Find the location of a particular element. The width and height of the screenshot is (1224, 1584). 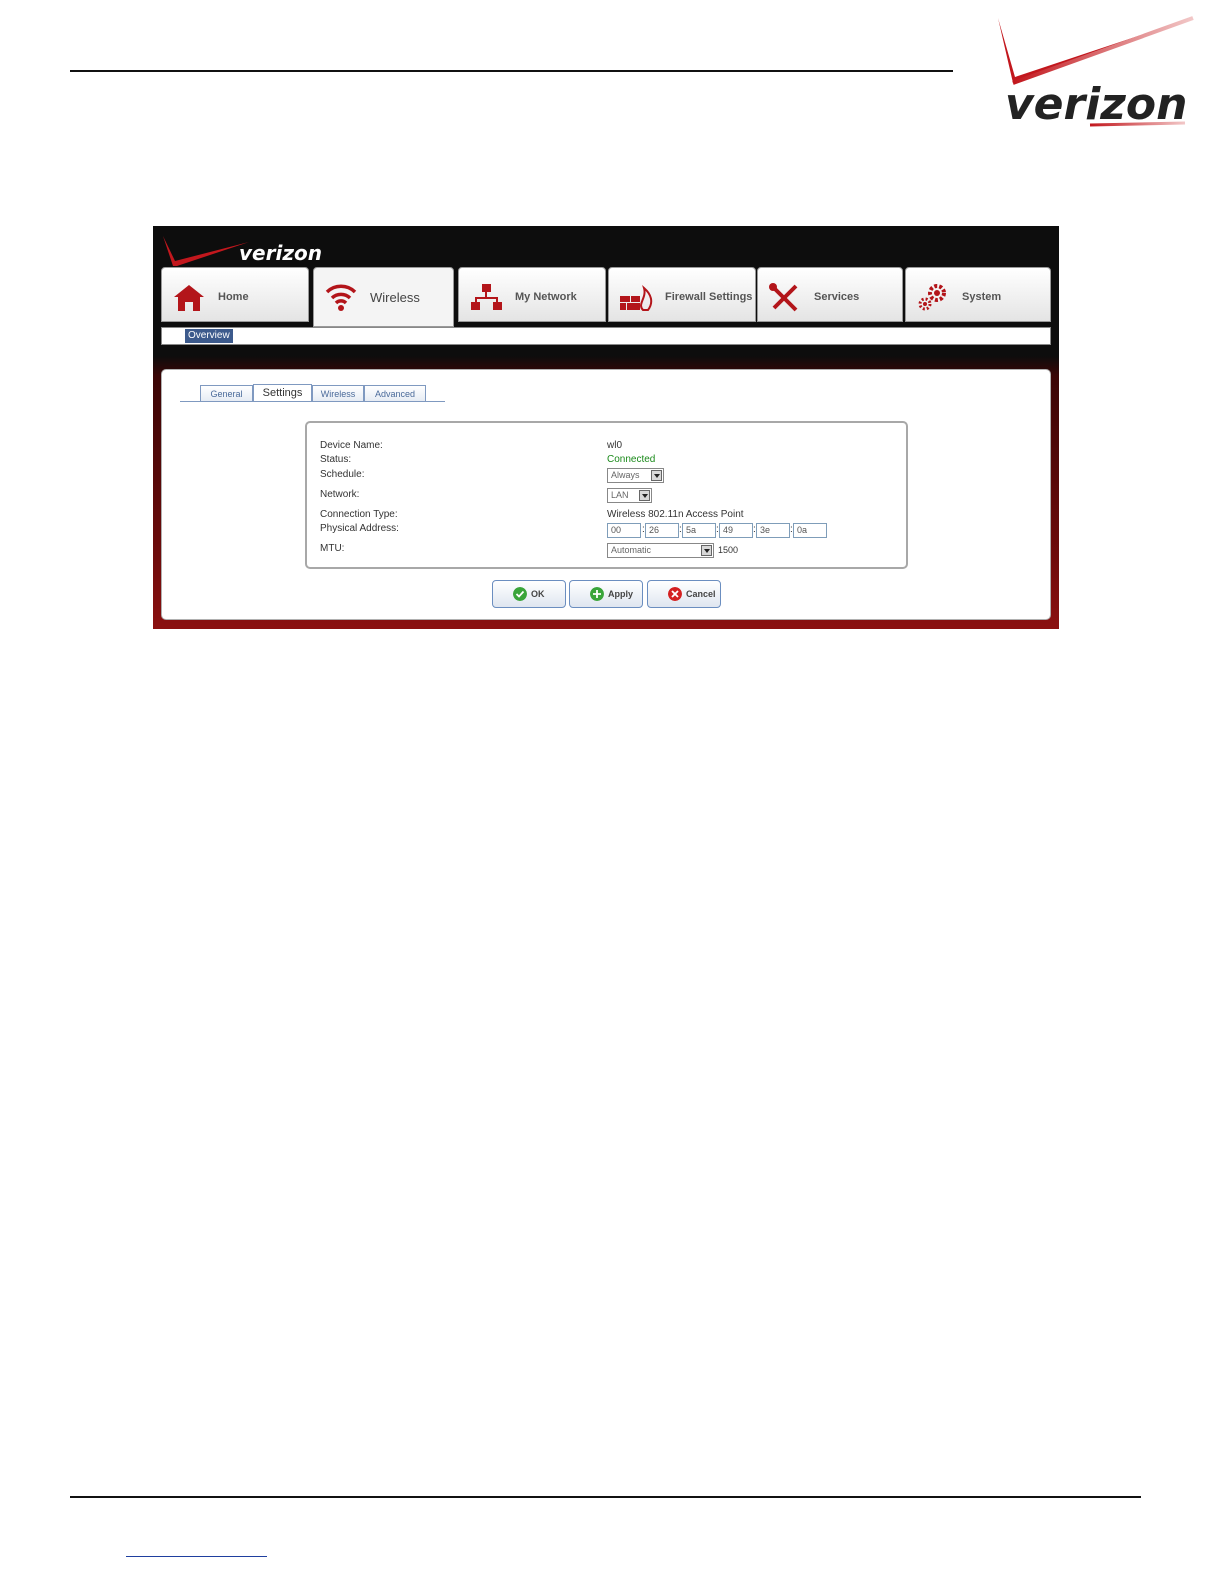

physical-address-label: Physical Address: is located at coordinates (359, 528).